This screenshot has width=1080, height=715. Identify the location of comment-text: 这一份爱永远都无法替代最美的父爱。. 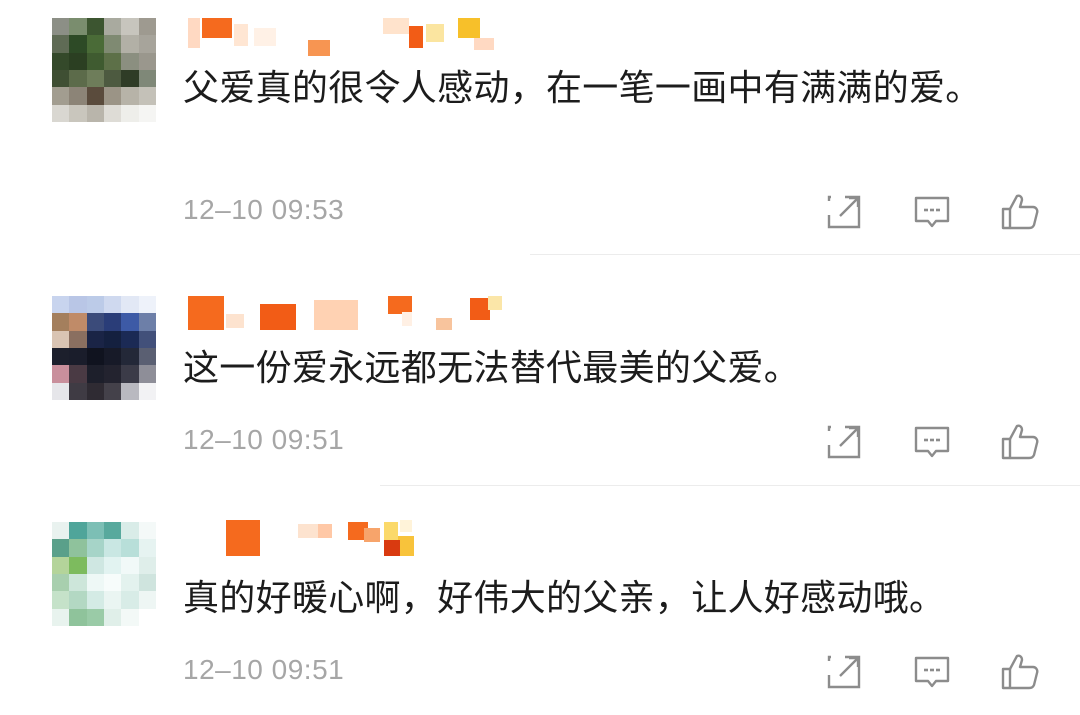
(492, 368).